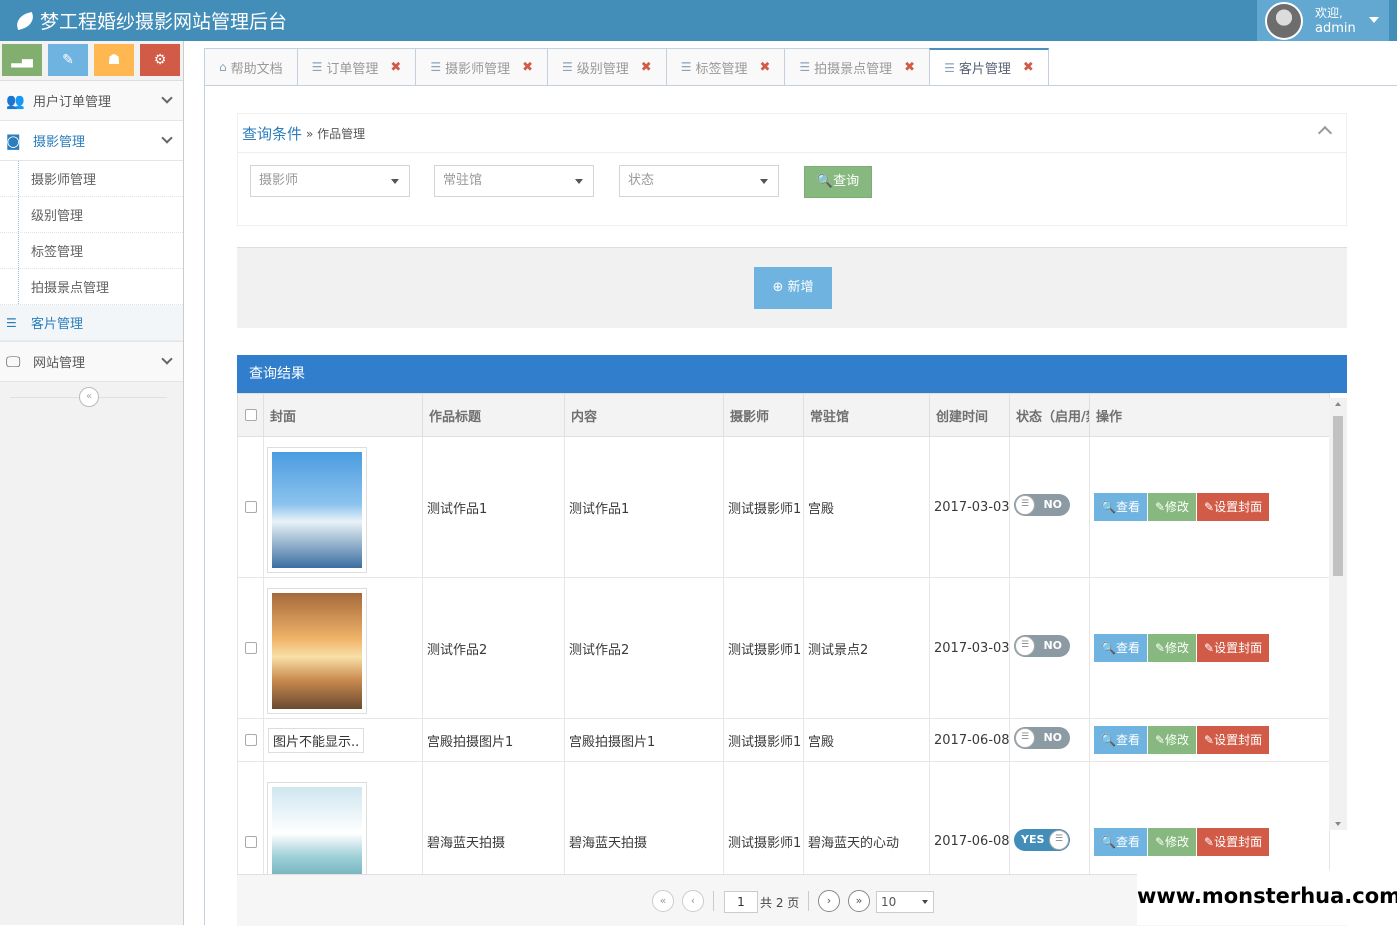  I want to click on cell-title: 宫殿拍摄图片1, so click(493, 740).